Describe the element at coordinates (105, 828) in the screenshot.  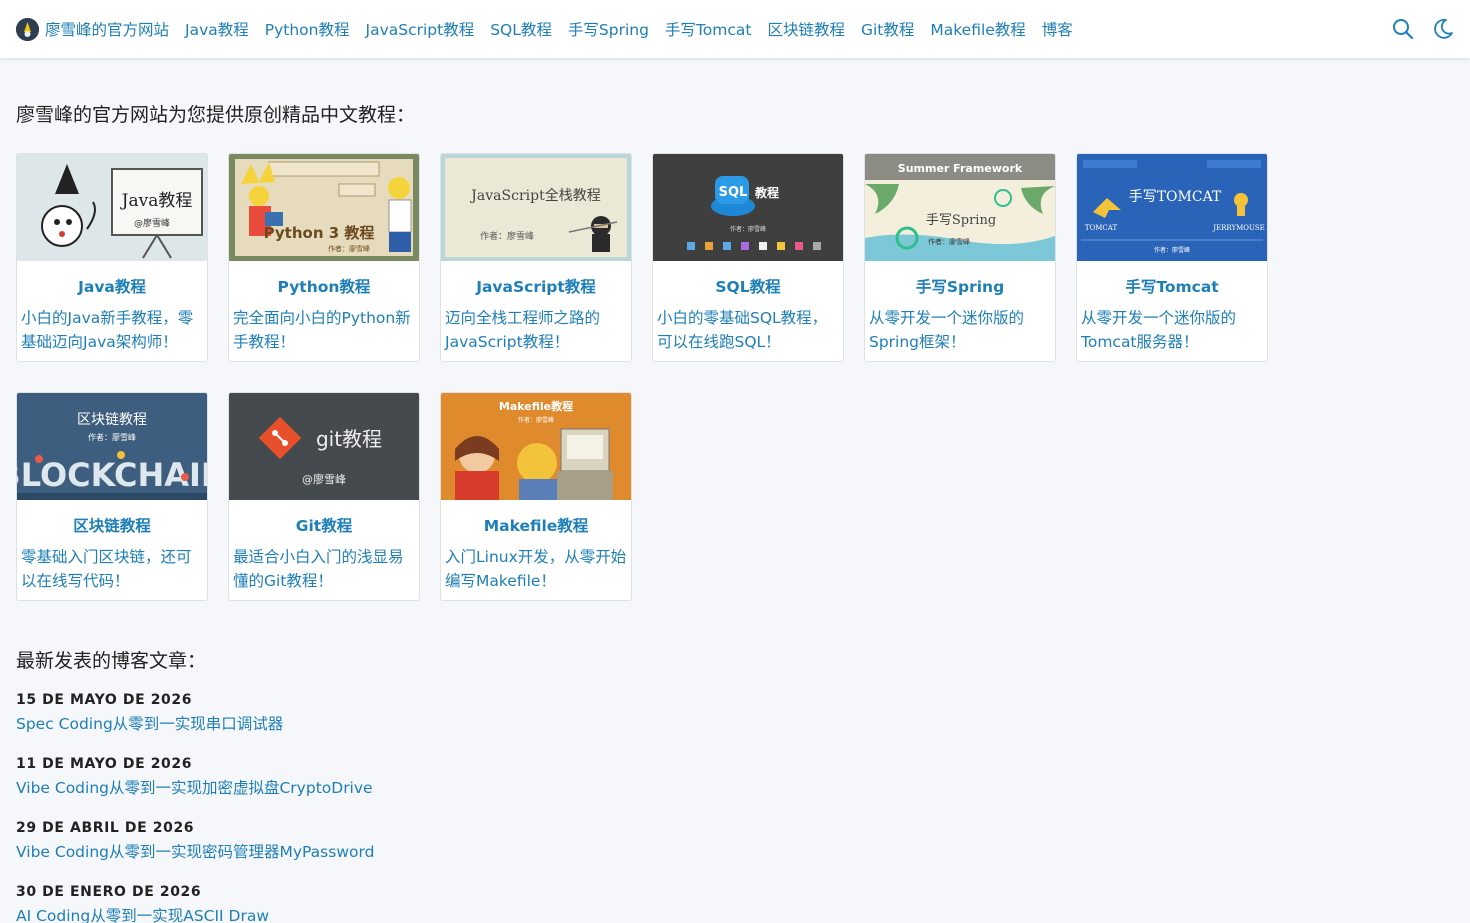
I see `post-date: 29 DE ABRIL DE 2026` at that location.